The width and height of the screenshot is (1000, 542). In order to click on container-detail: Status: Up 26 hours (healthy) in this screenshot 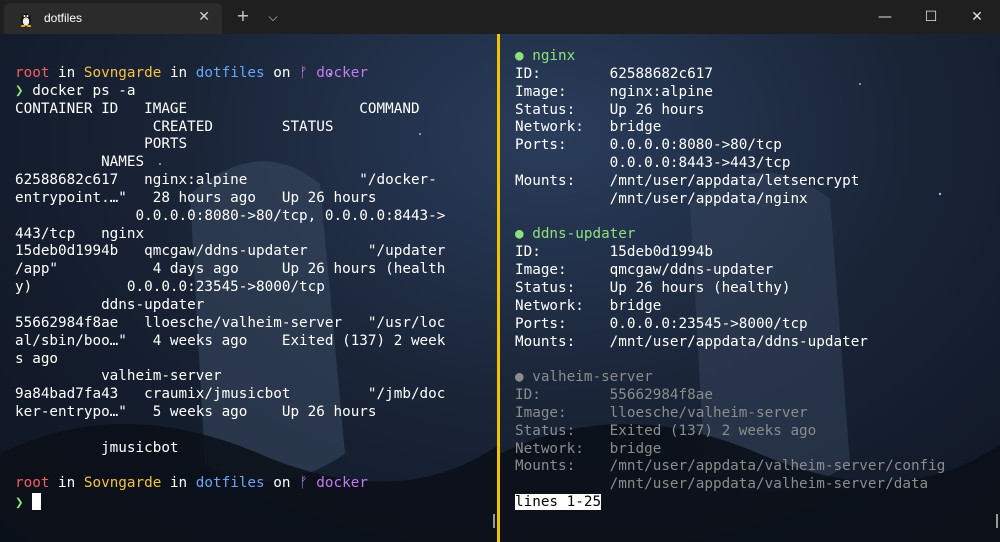, I will do `click(653, 287)`.